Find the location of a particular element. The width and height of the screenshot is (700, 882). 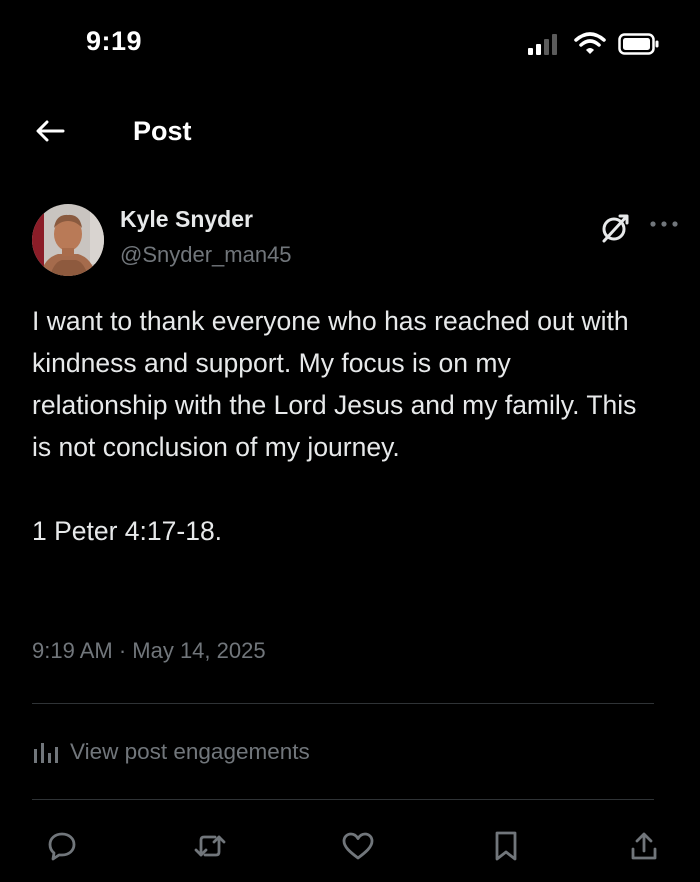

view-engagements-label: View post engagements is located at coordinates (190, 751).